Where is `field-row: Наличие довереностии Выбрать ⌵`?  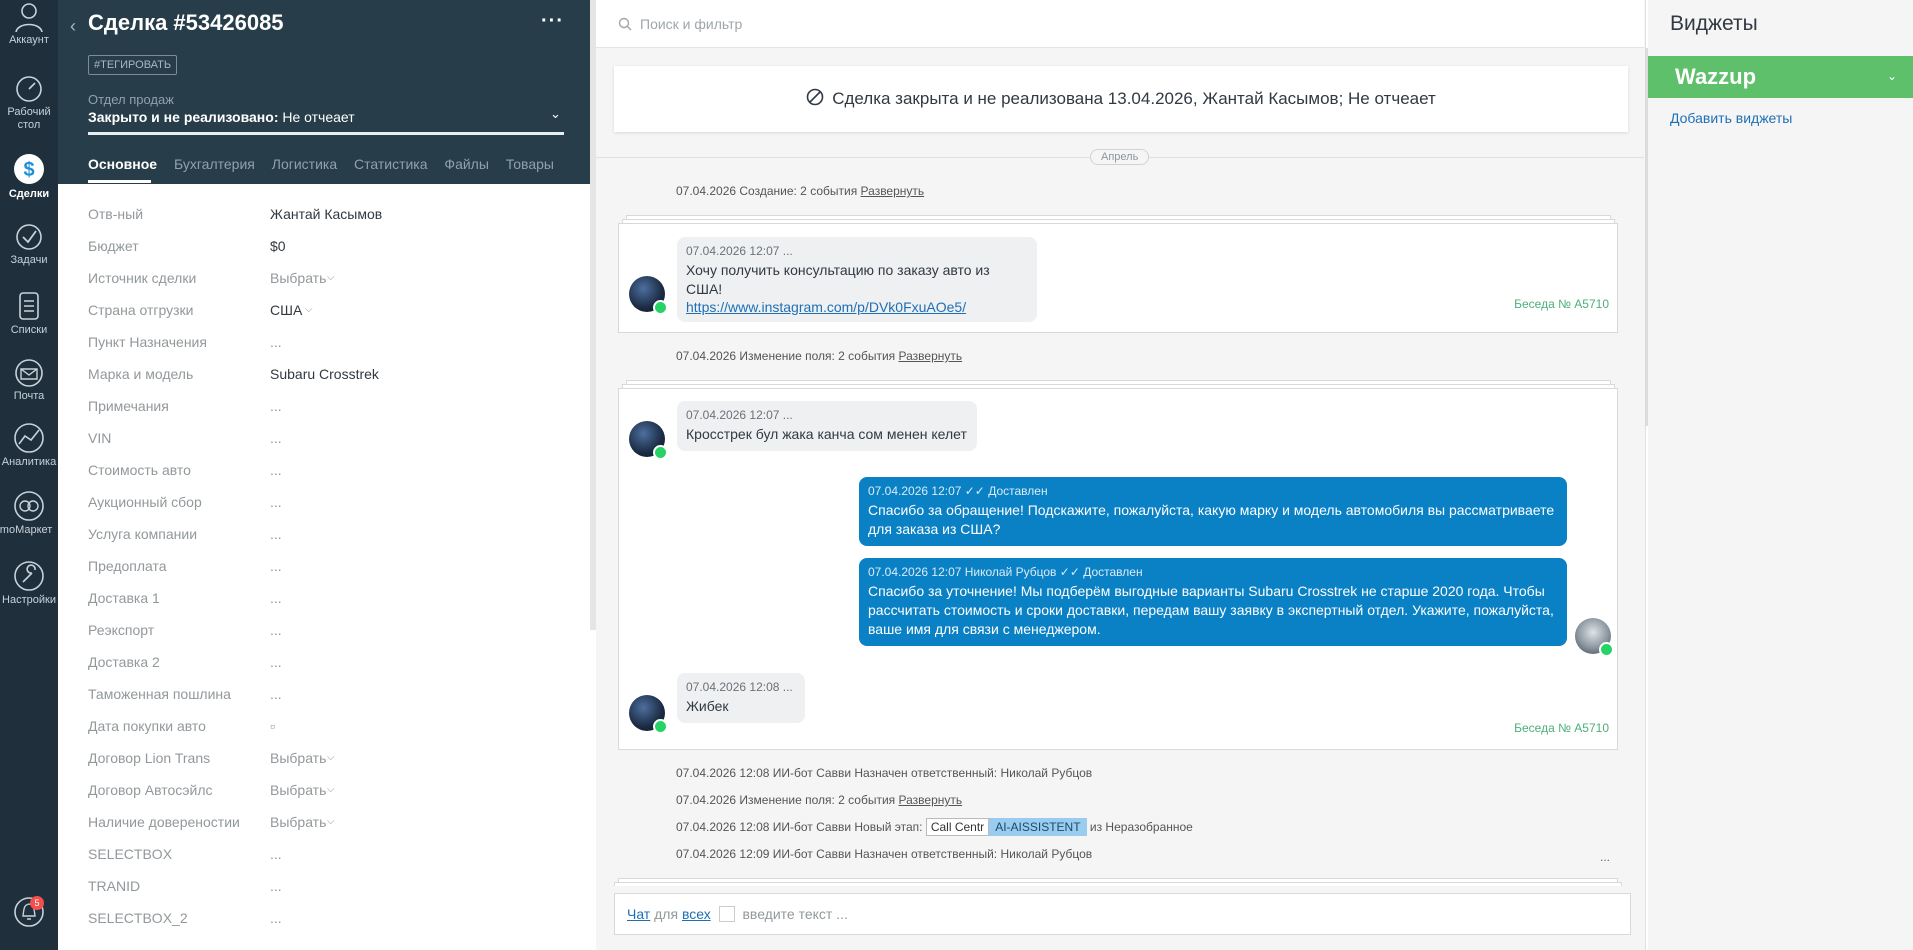 field-row: Наличие довереностии Выбрать ⌵ is located at coordinates (328, 826).